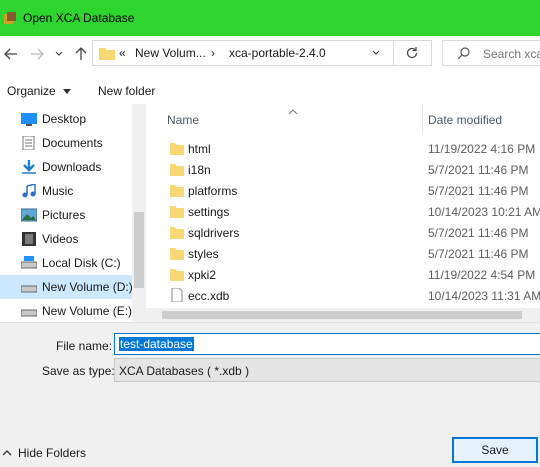  I want to click on save-button-label: Save, so click(495, 450).